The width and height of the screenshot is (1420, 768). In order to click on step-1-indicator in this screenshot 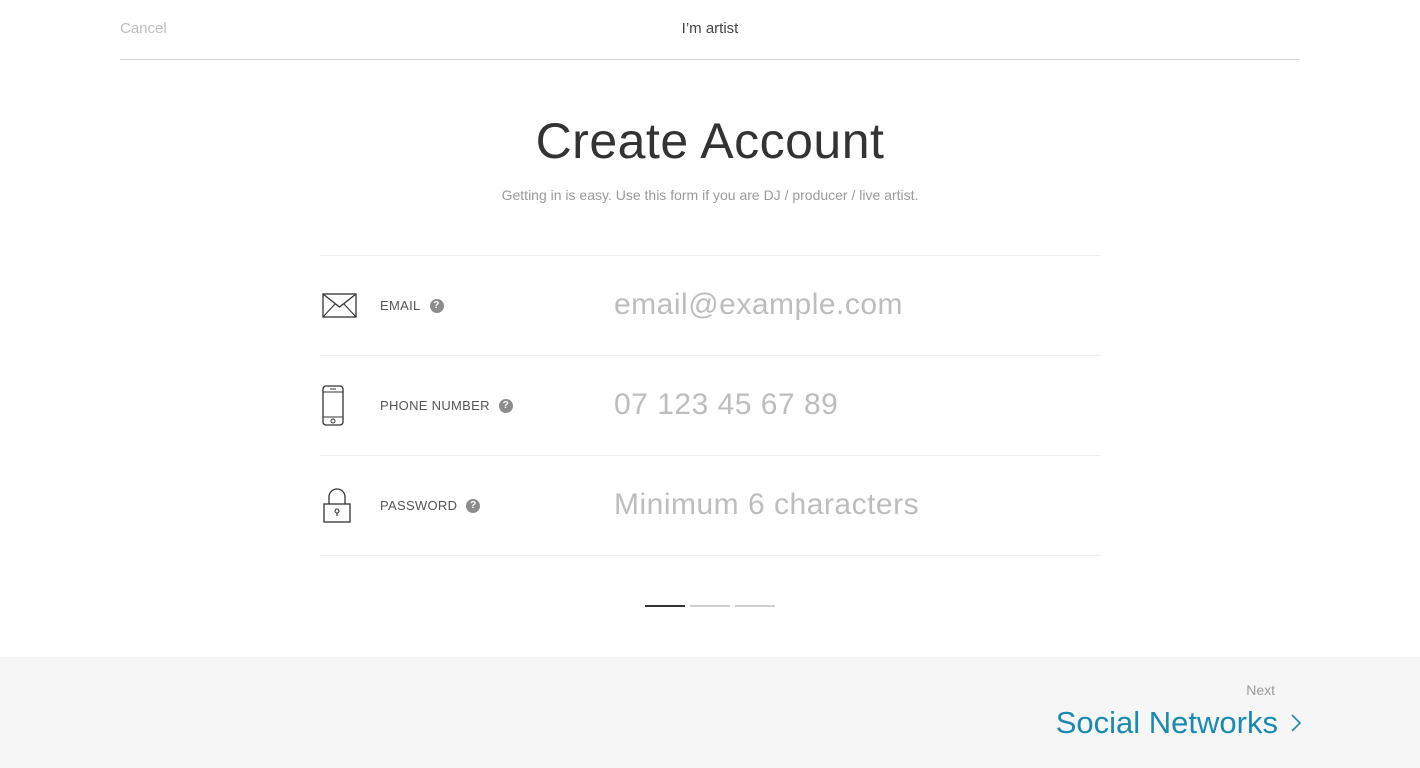, I will do `click(665, 606)`.